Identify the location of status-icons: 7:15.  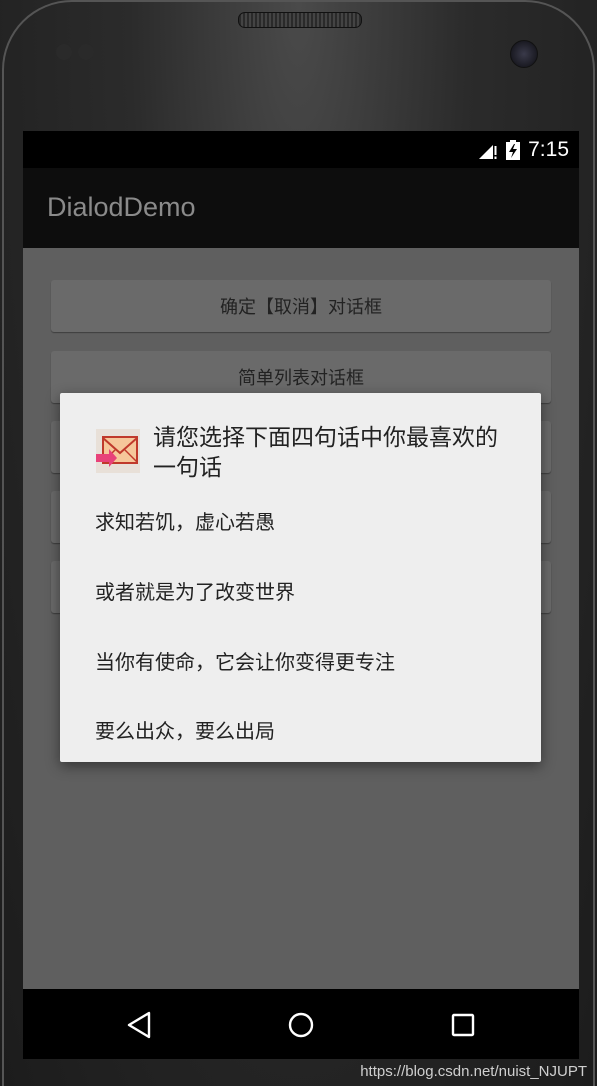
(523, 149).